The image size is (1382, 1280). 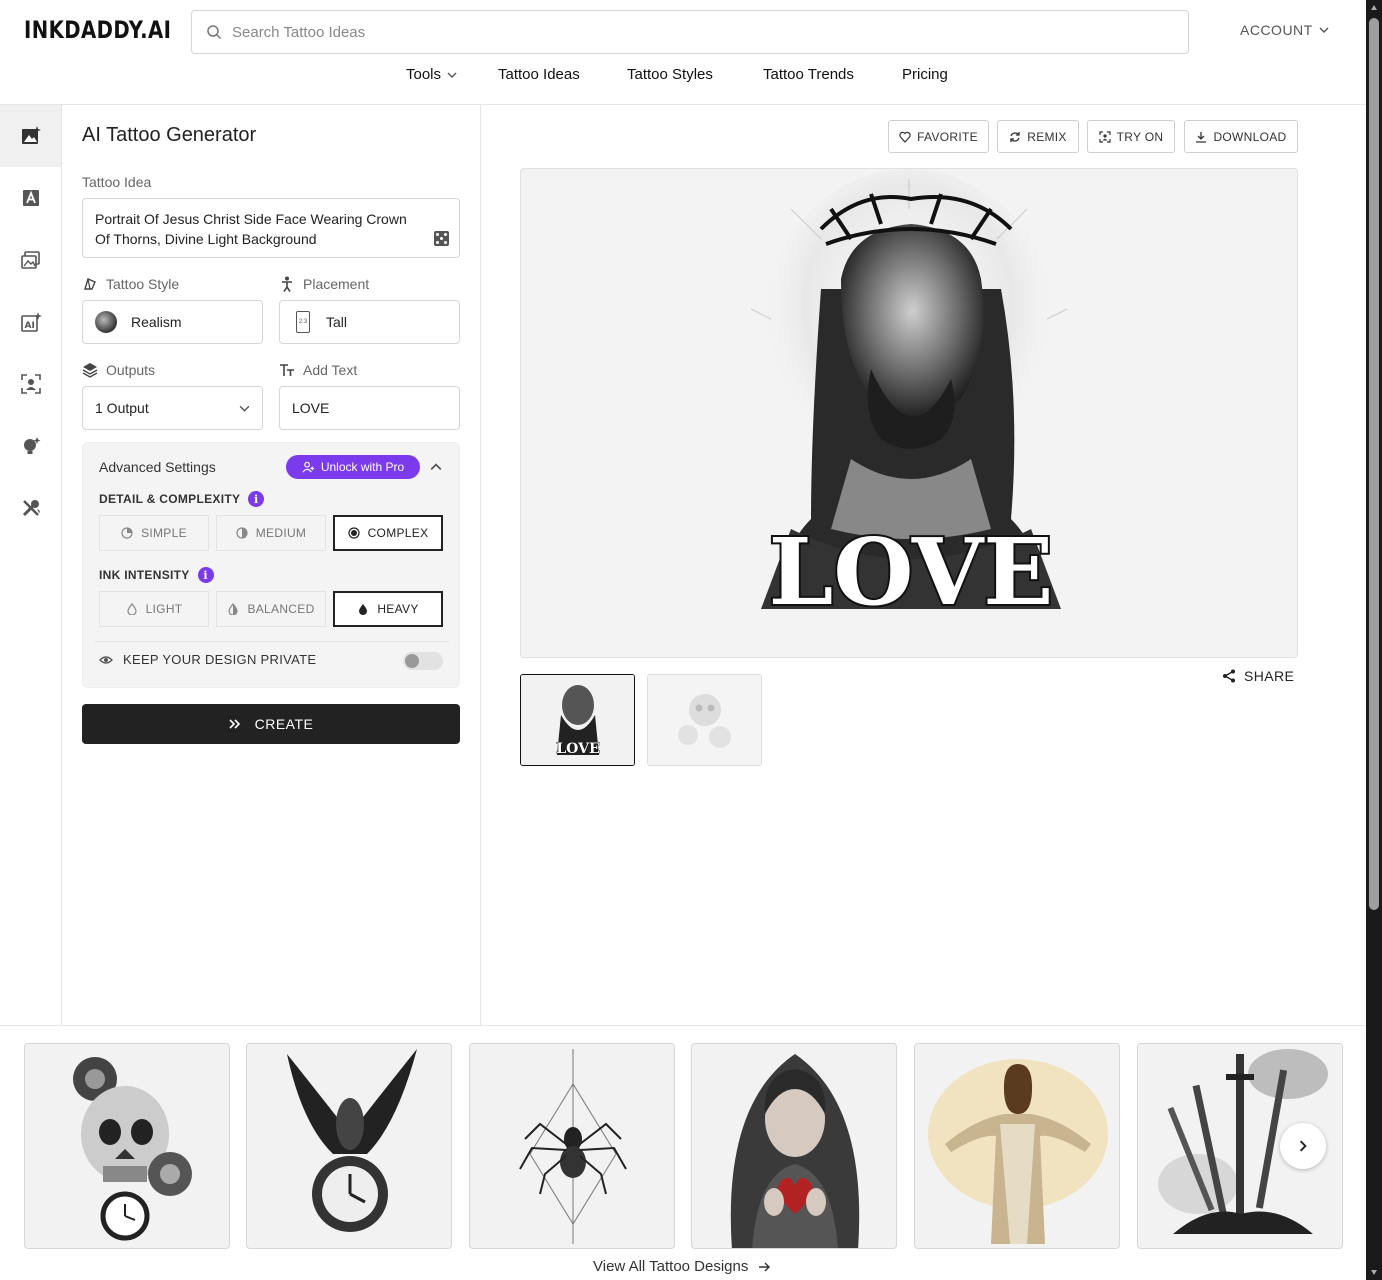 I want to click on tattoo-style-select: Realism, so click(x=172, y=322).